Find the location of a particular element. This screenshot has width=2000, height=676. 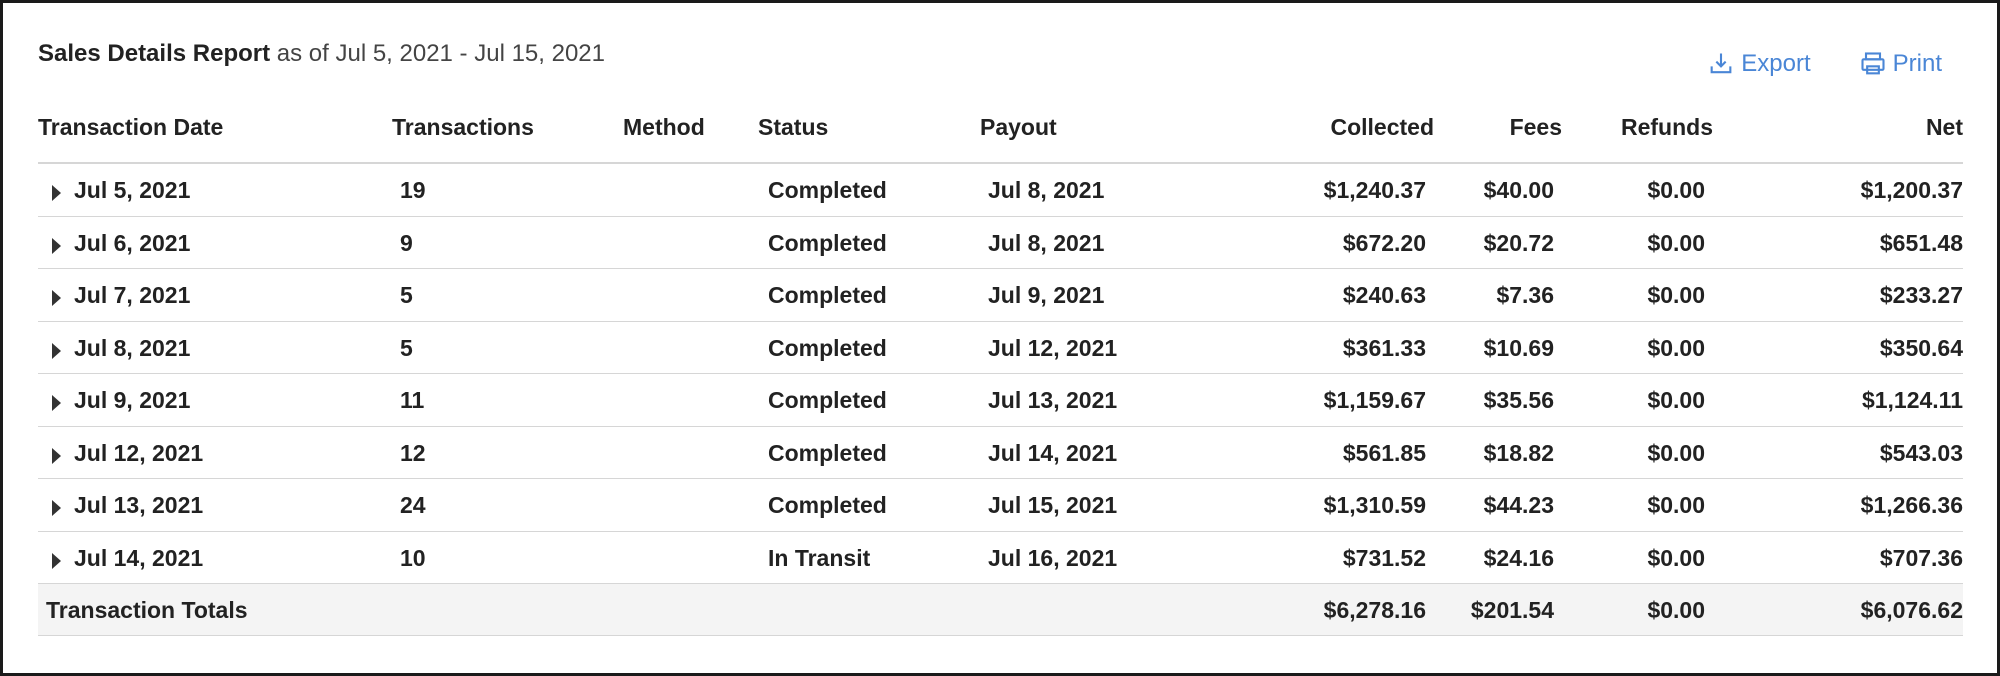

cell-transaction-date: Jul 9, 2021 is located at coordinates (132, 400).